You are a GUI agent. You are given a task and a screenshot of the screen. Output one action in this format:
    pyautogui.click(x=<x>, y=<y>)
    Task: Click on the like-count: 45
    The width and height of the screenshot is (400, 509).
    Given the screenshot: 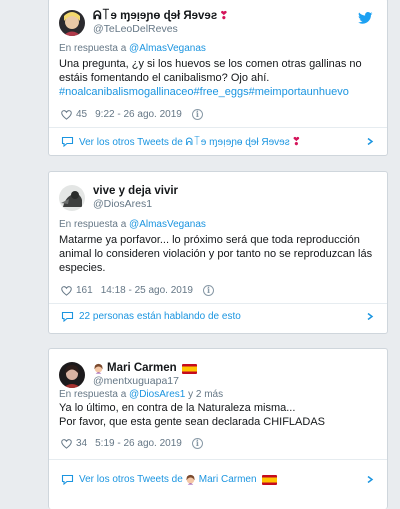 What is the action you would take?
    pyautogui.click(x=82, y=114)
    